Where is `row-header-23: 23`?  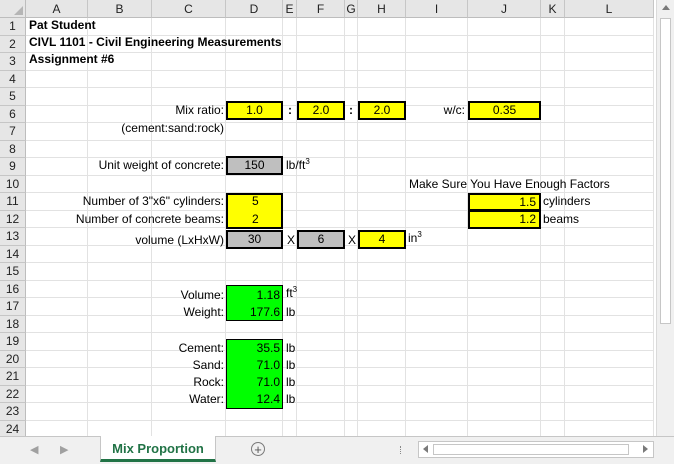
row-header-23: 23 is located at coordinates (13, 412).